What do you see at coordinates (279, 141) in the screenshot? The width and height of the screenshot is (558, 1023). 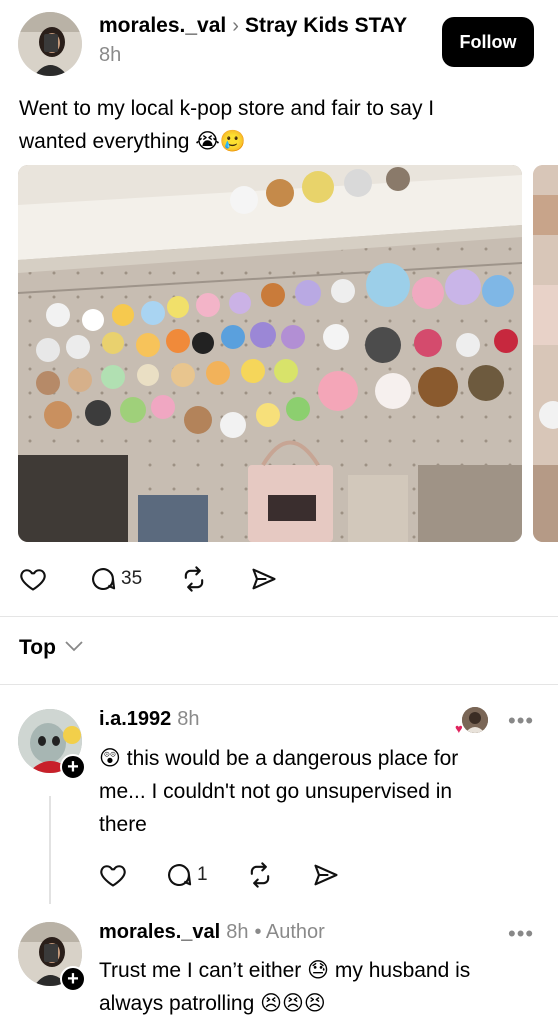 I see `post-text-line-2-wrap: wanted everything 😭🥲` at bounding box center [279, 141].